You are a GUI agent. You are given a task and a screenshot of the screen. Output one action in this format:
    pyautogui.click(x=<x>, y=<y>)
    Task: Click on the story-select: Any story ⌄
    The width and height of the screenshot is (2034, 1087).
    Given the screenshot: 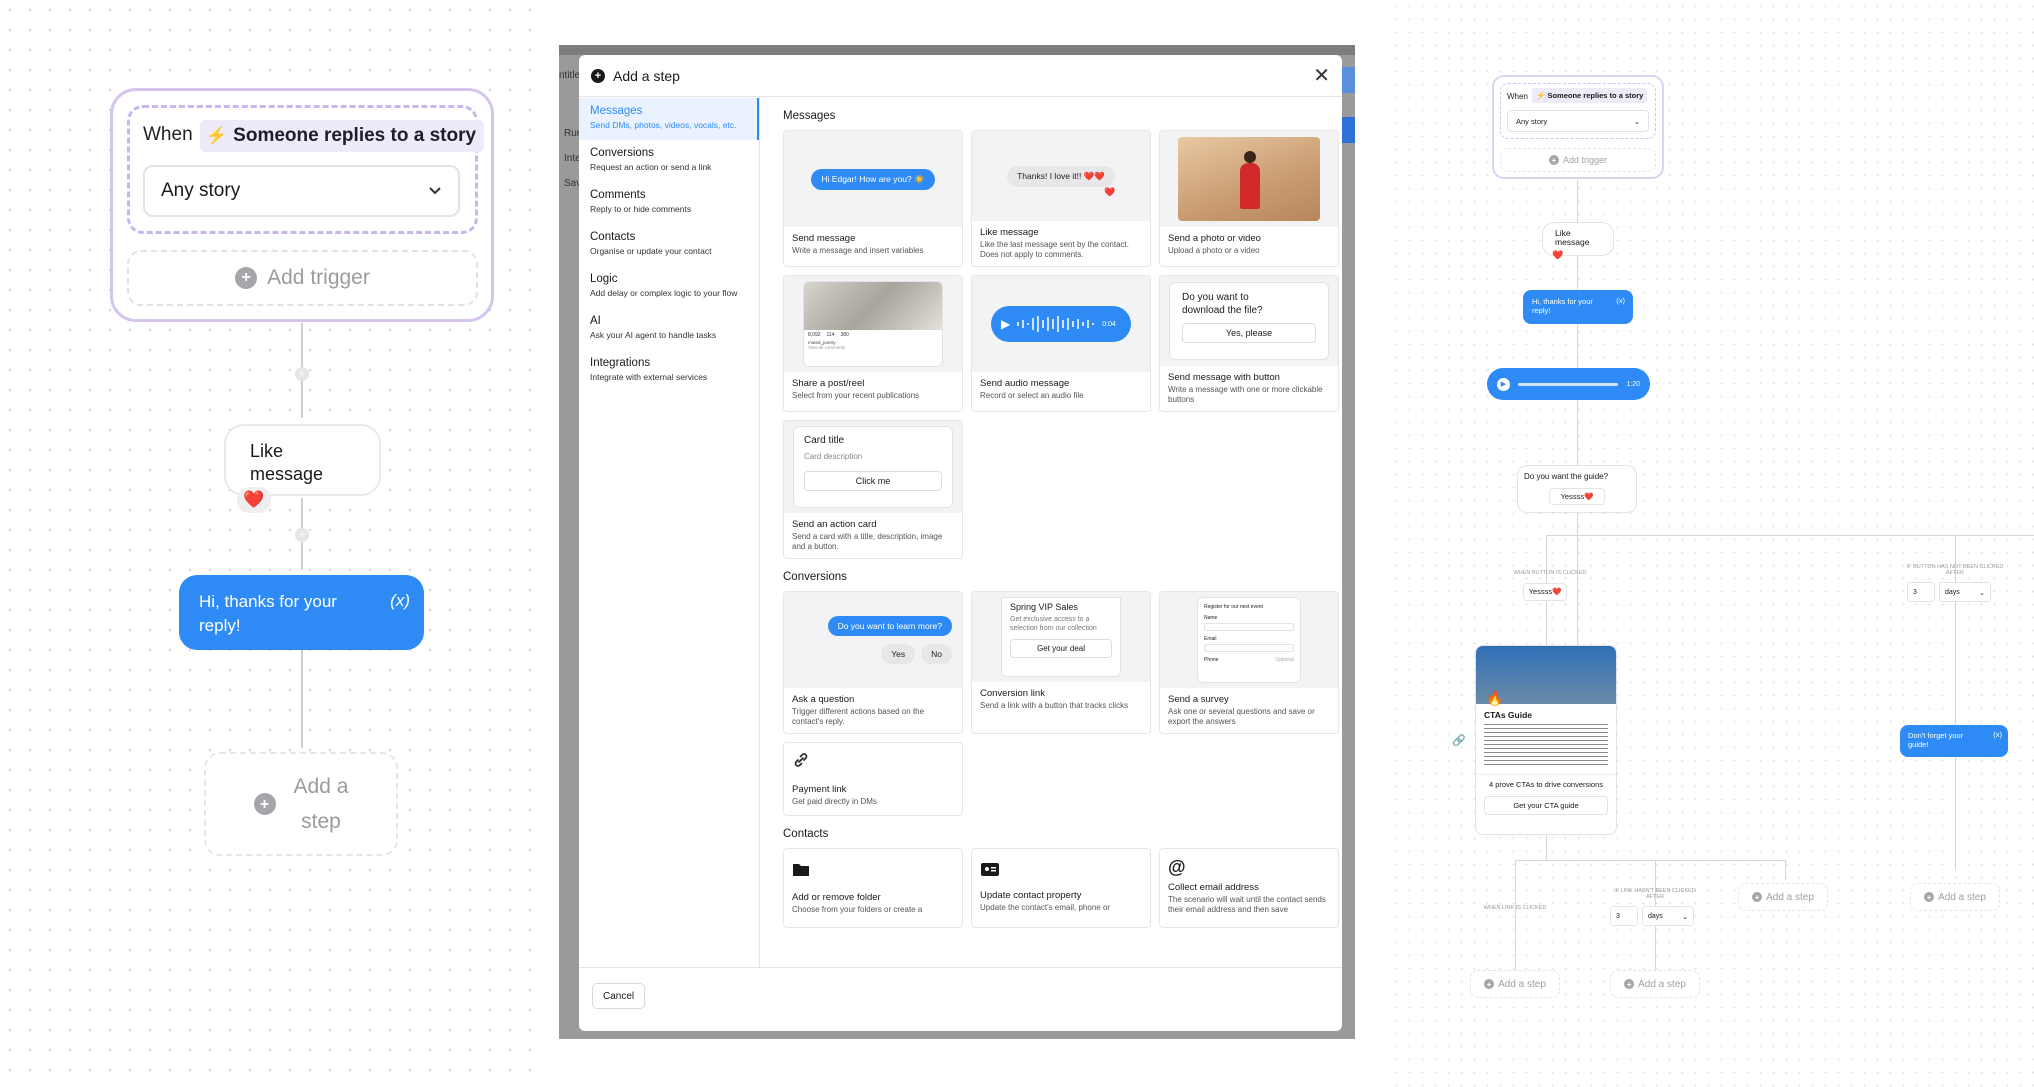 What is the action you would take?
    pyautogui.click(x=1578, y=121)
    